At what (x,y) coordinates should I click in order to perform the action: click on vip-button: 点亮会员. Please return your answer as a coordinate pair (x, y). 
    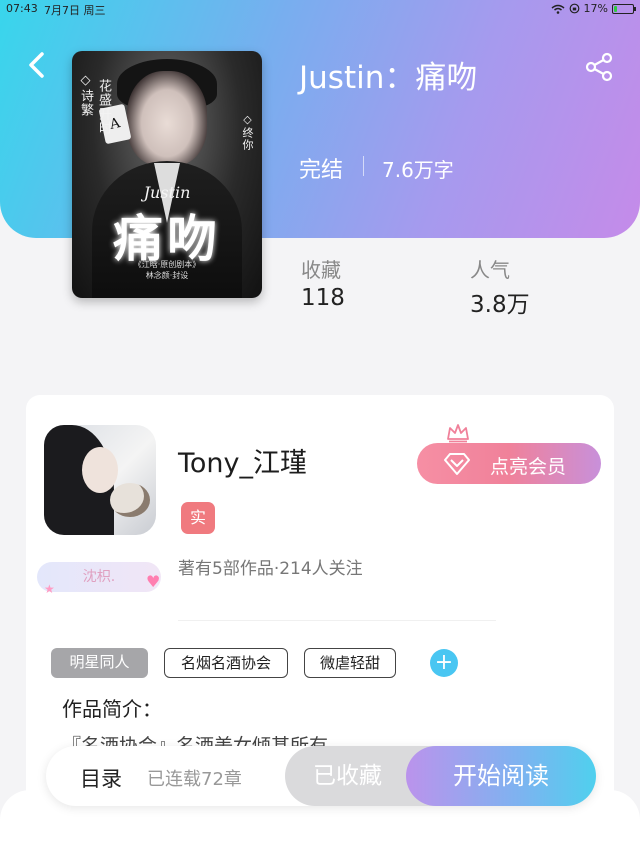
    Looking at the image, I should click on (509, 463).